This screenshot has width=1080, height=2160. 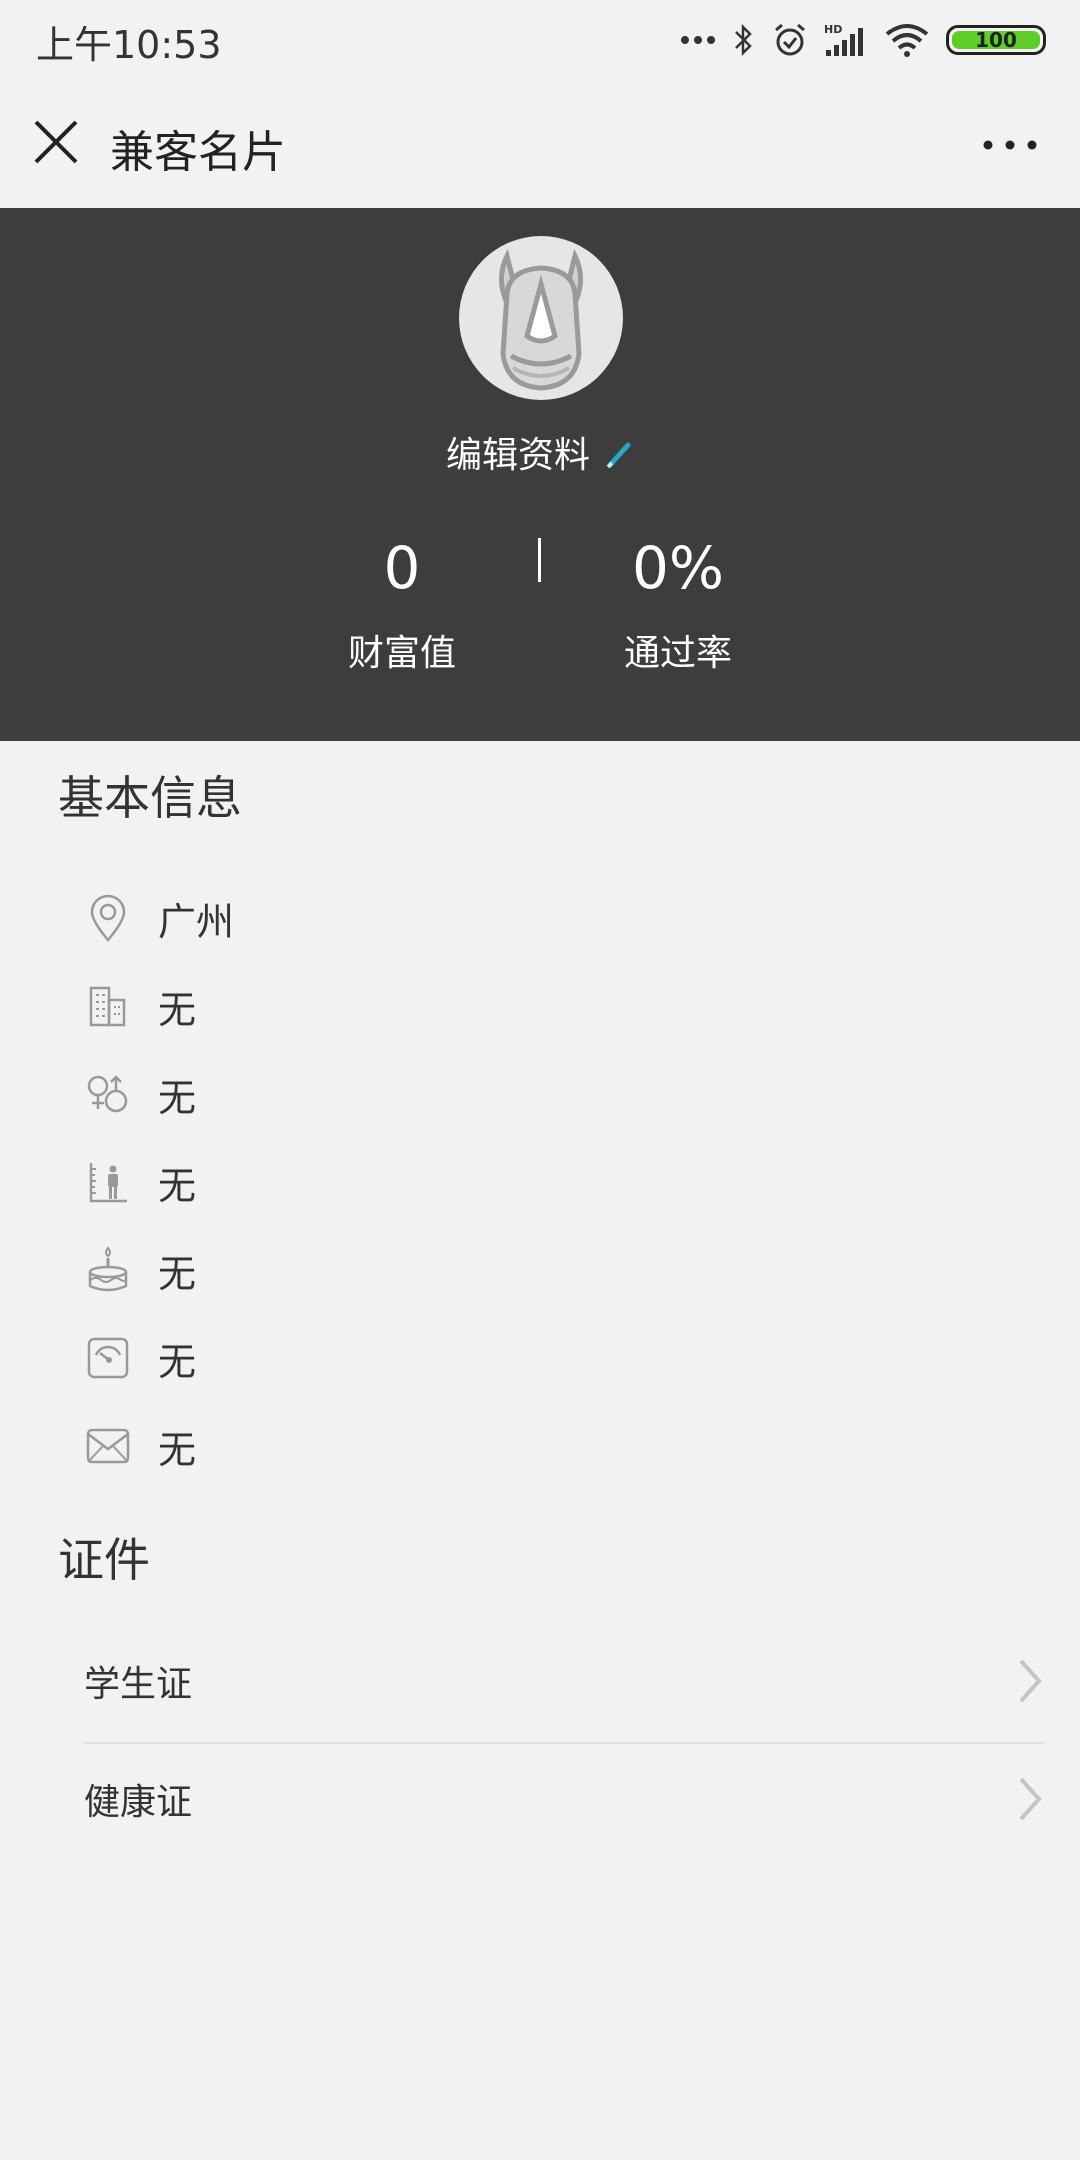 I want to click on cert-row-health-certificate: 健康证, so click(x=564, y=1799).